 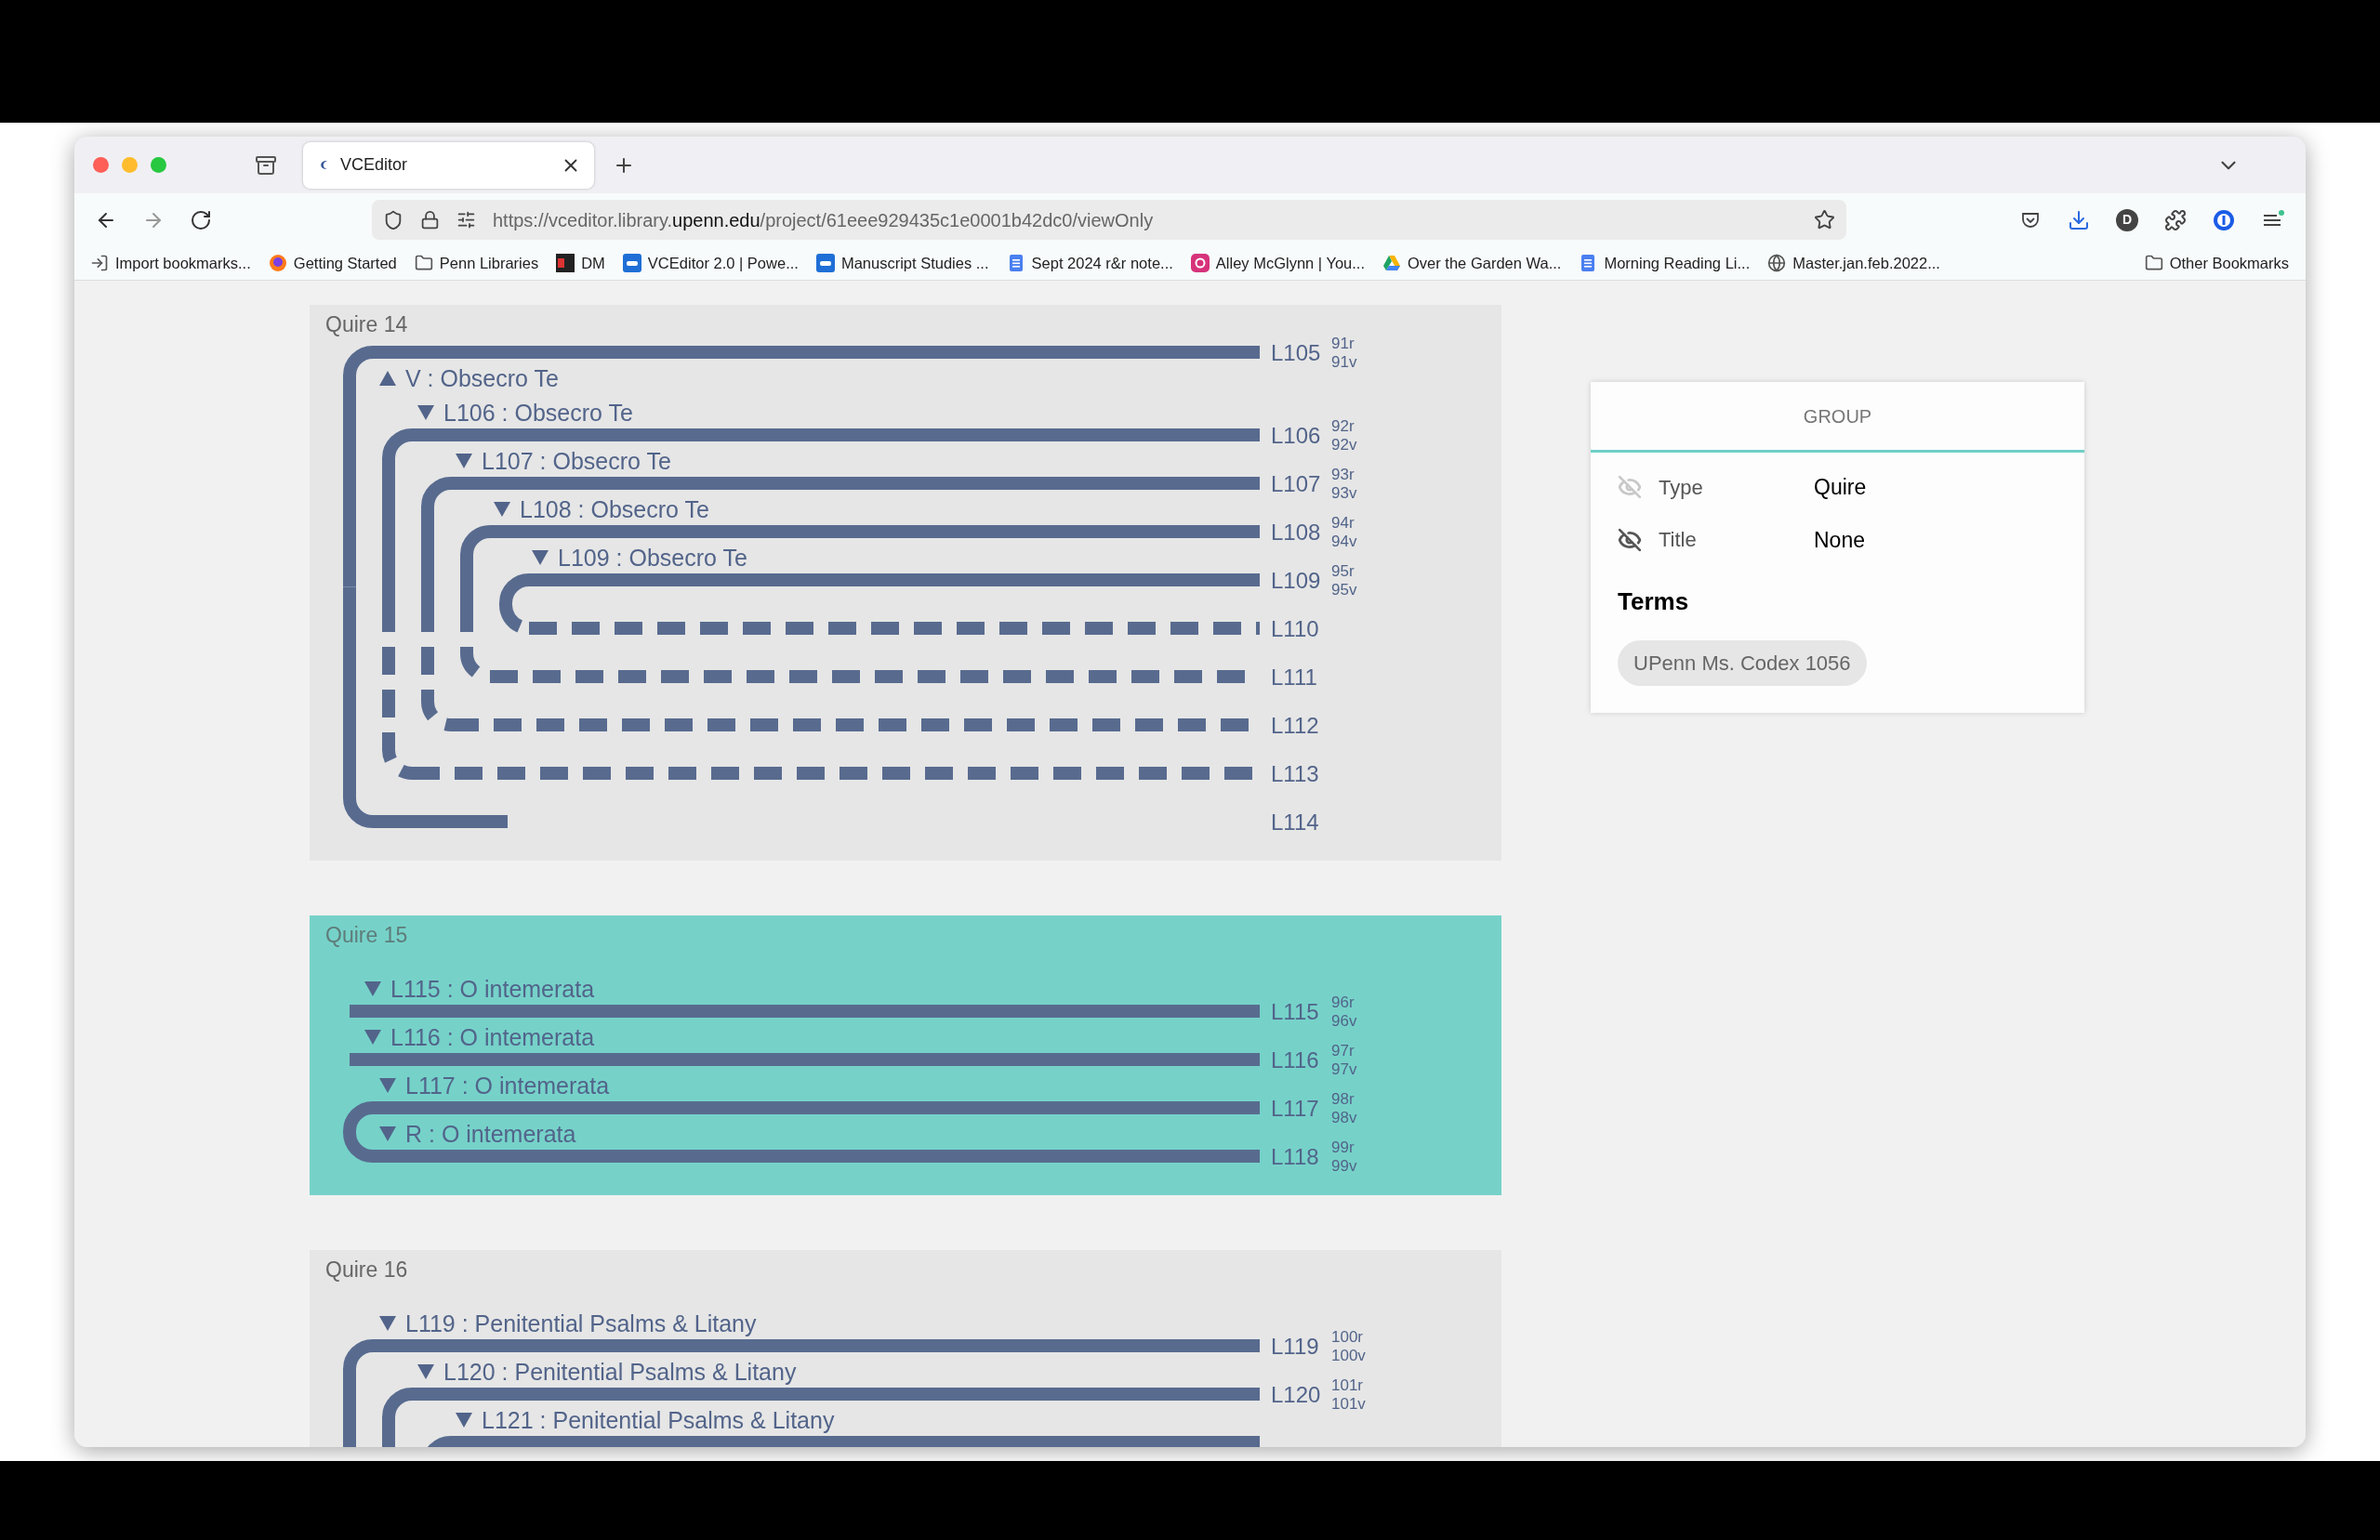 I want to click on folio-label: 95v, so click(x=1344, y=589).